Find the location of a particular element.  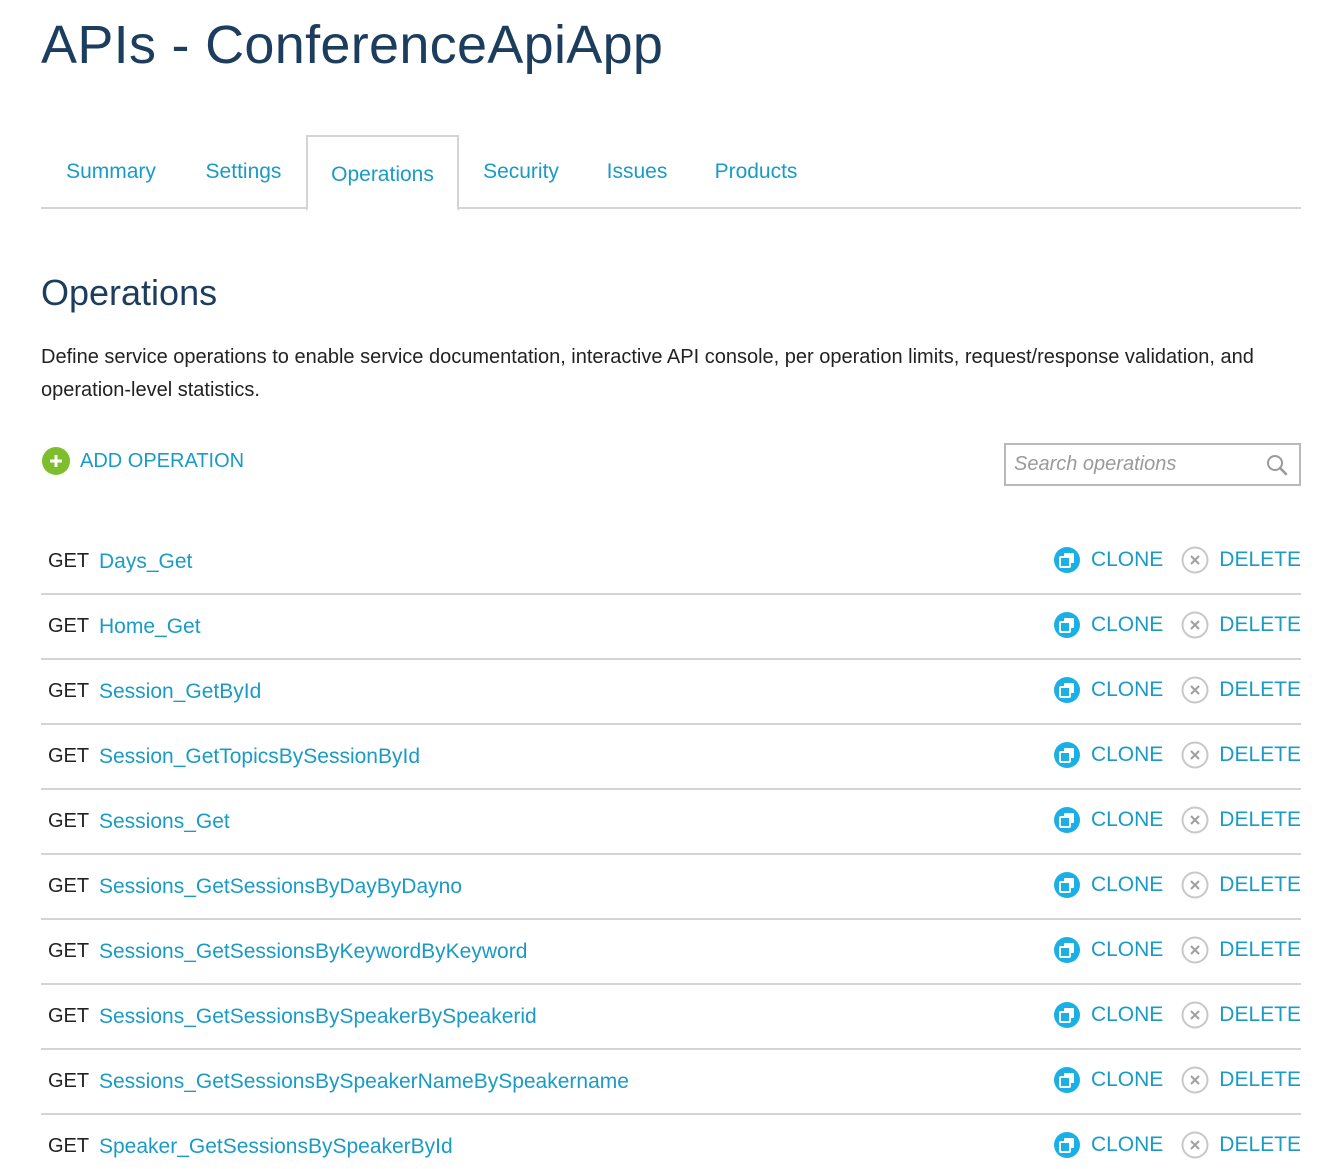

page-title: APIs - ConferenceApiApp is located at coordinates (352, 45).